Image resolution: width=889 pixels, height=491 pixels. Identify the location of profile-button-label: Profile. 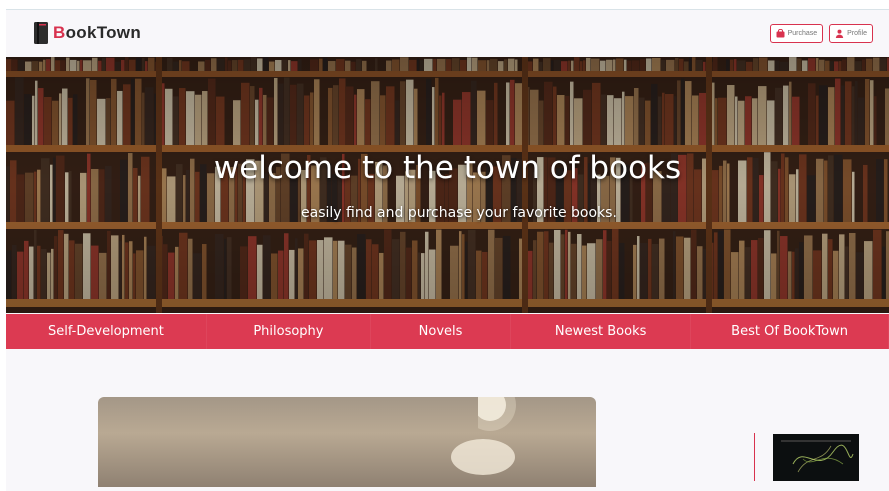
(857, 33).